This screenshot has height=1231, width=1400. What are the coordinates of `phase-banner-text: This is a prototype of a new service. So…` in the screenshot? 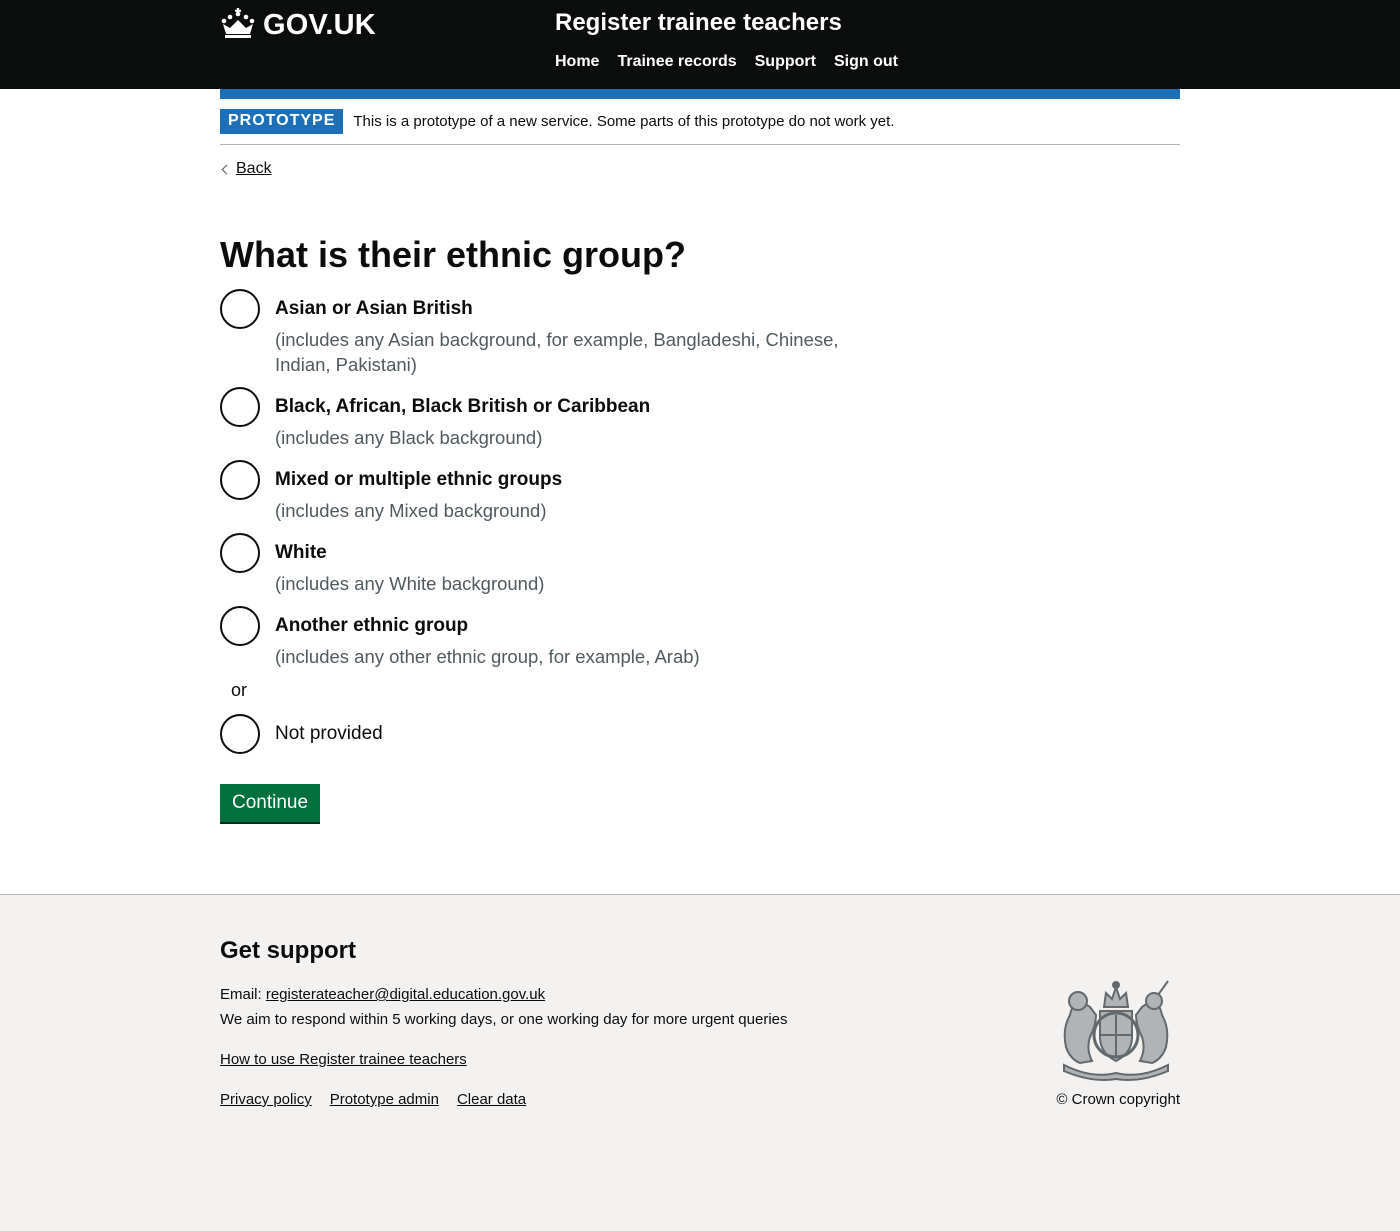 It's located at (624, 121).